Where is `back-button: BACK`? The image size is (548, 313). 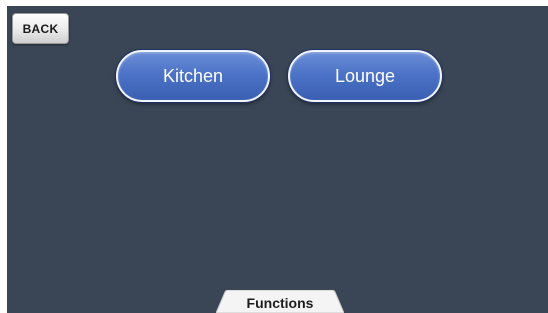
back-button: BACK is located at coordinates (40, 28).